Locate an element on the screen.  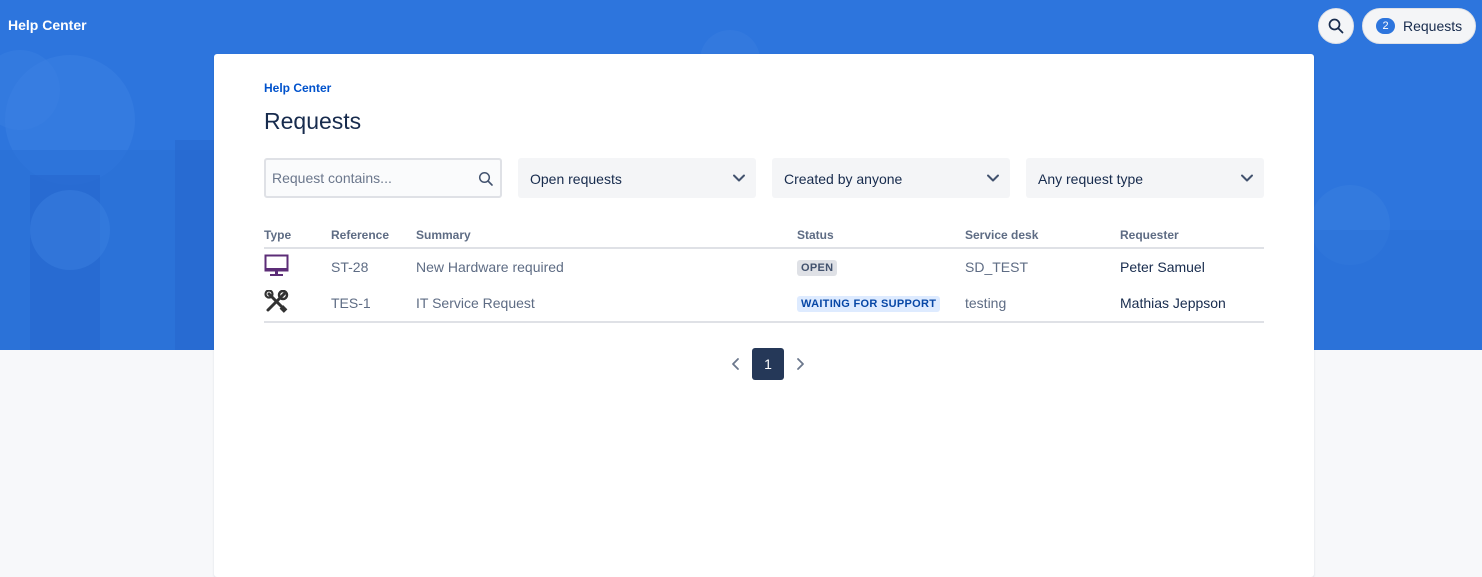
requests-count-badge: 2 is located at coordinates (1385, 26).